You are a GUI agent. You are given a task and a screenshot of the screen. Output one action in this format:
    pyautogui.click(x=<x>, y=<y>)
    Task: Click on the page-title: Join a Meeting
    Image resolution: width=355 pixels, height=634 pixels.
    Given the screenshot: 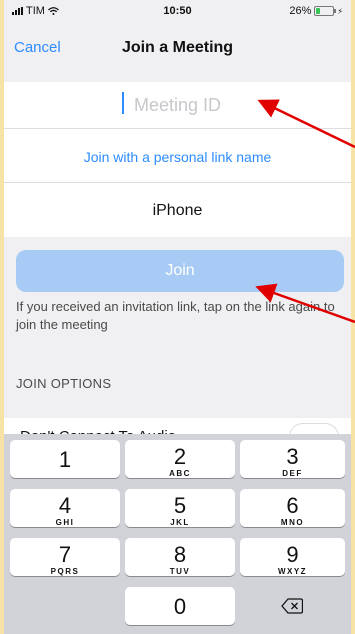 What is the action you would take?
    pyautogui.click(x=177, y=47)
    